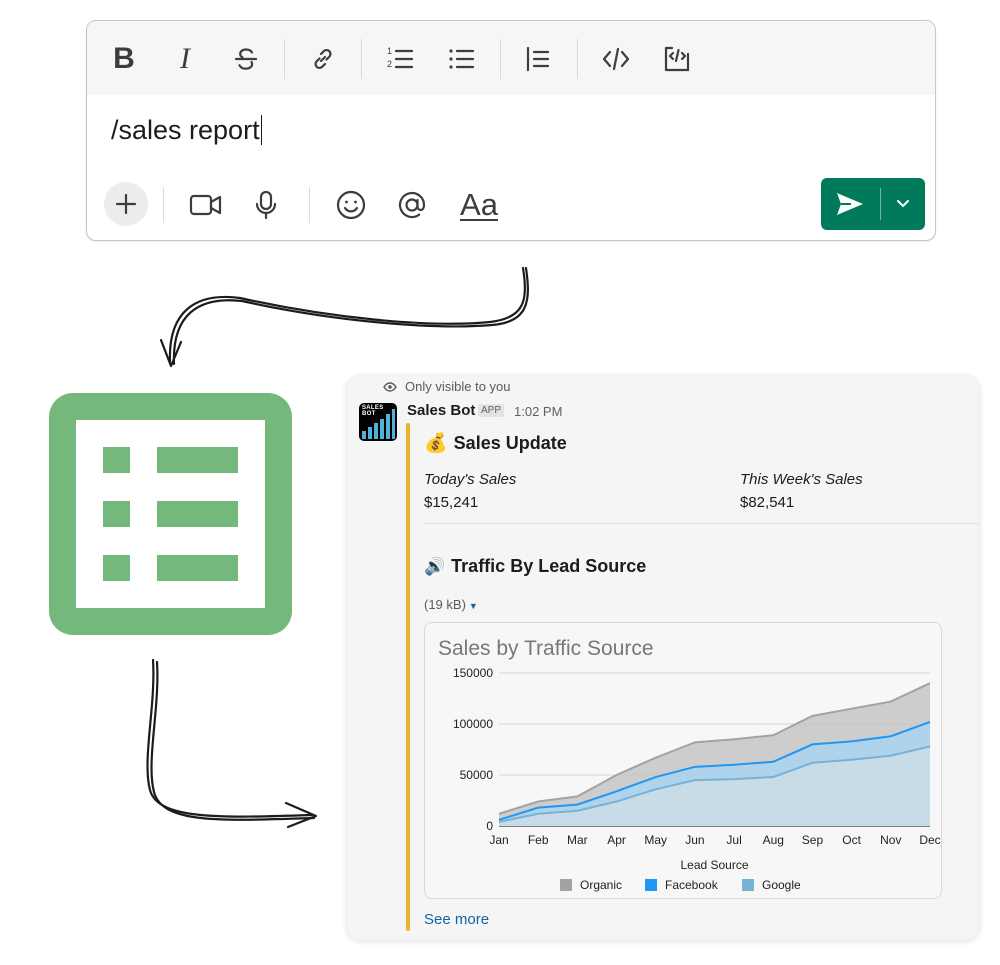 This screenshot has width=1000, height=965. What do you see at coordinates (489, 826) in the screenshot?
I see `y-tick-label: 0` at bounding box center [489, 826].